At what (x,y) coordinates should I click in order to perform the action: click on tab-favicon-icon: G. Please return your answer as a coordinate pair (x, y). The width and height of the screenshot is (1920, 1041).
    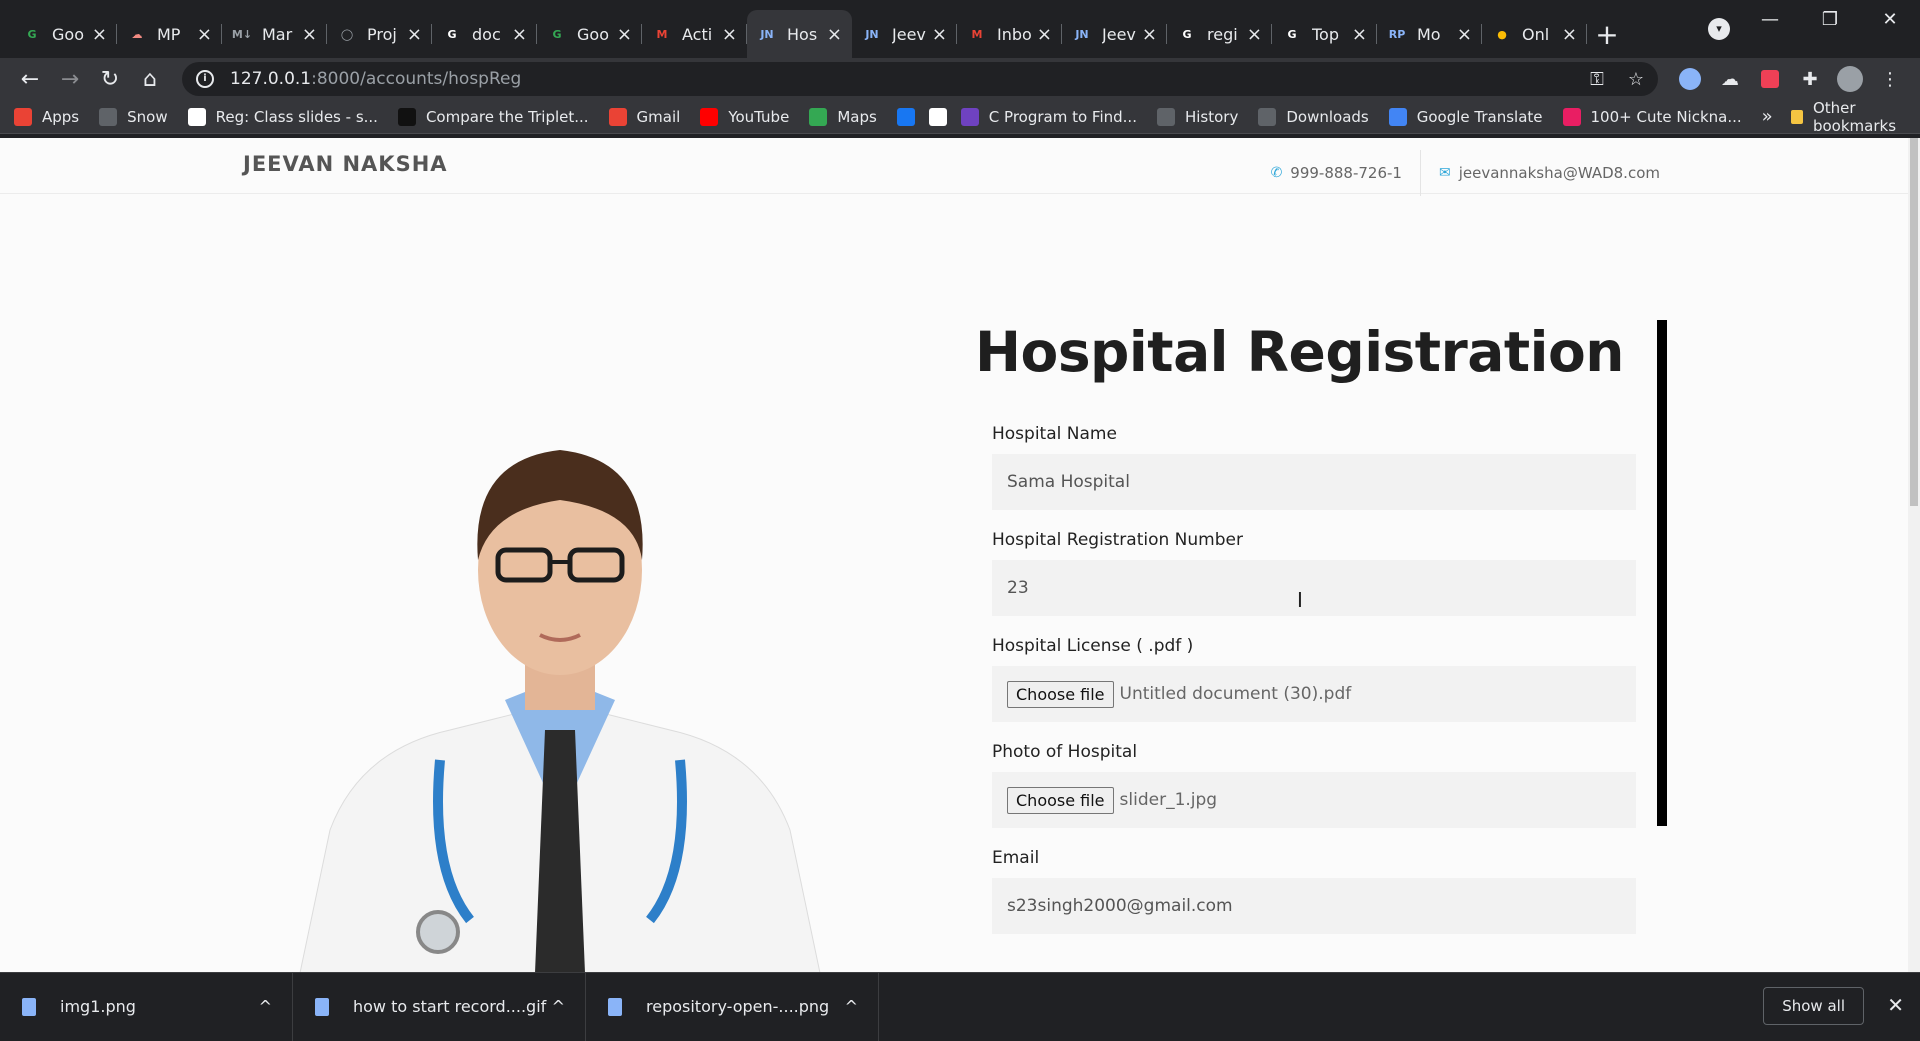
    Looking at the image, I should click on (452, 34).